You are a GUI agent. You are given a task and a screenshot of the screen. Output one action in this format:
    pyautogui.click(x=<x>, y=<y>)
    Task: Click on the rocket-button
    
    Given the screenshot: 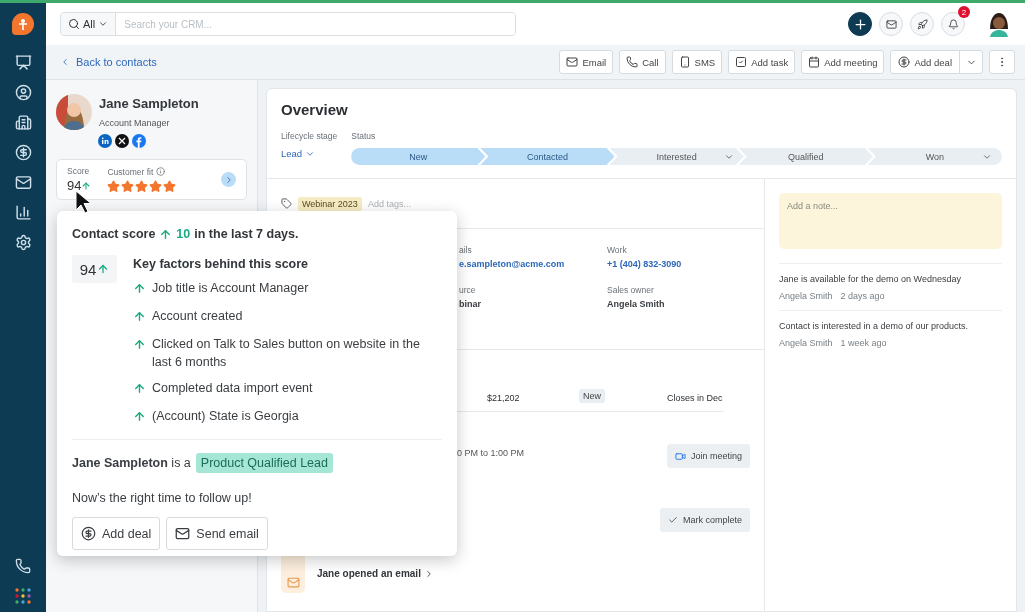 What is the action you would take?
    pyautogui.click(x=922, y=24)
    